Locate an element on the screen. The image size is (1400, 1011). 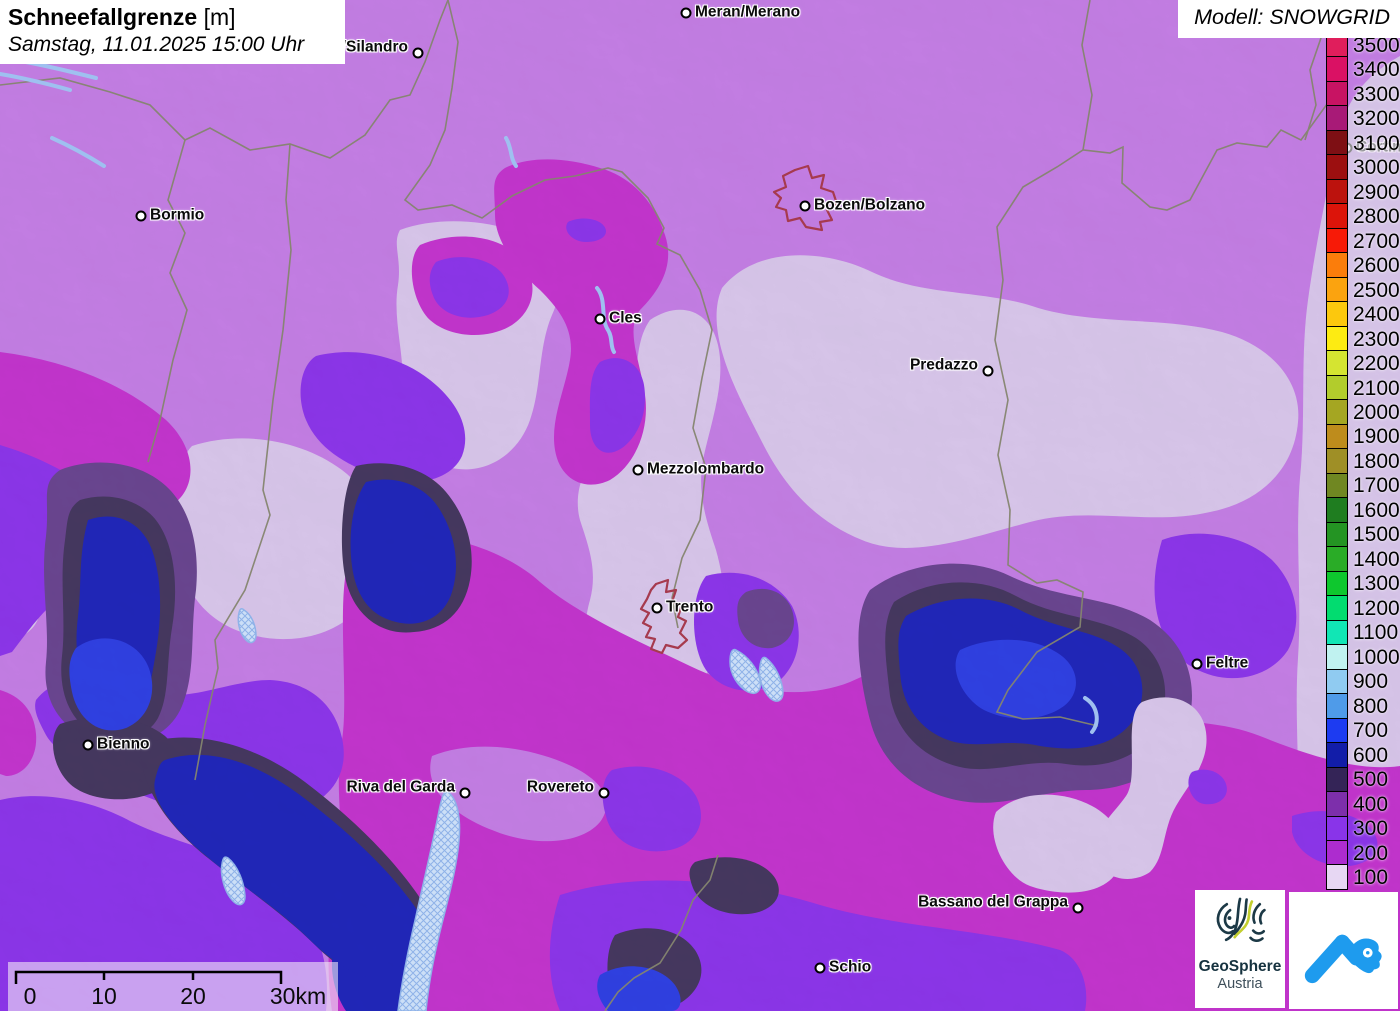
legend-value-label: 2700 is located at coordinates (1376, 241).